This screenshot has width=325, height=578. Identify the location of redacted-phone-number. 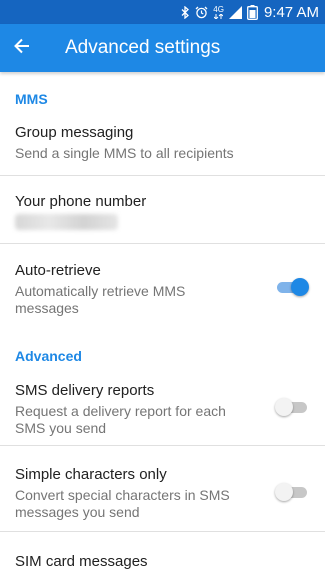
(66, 222).